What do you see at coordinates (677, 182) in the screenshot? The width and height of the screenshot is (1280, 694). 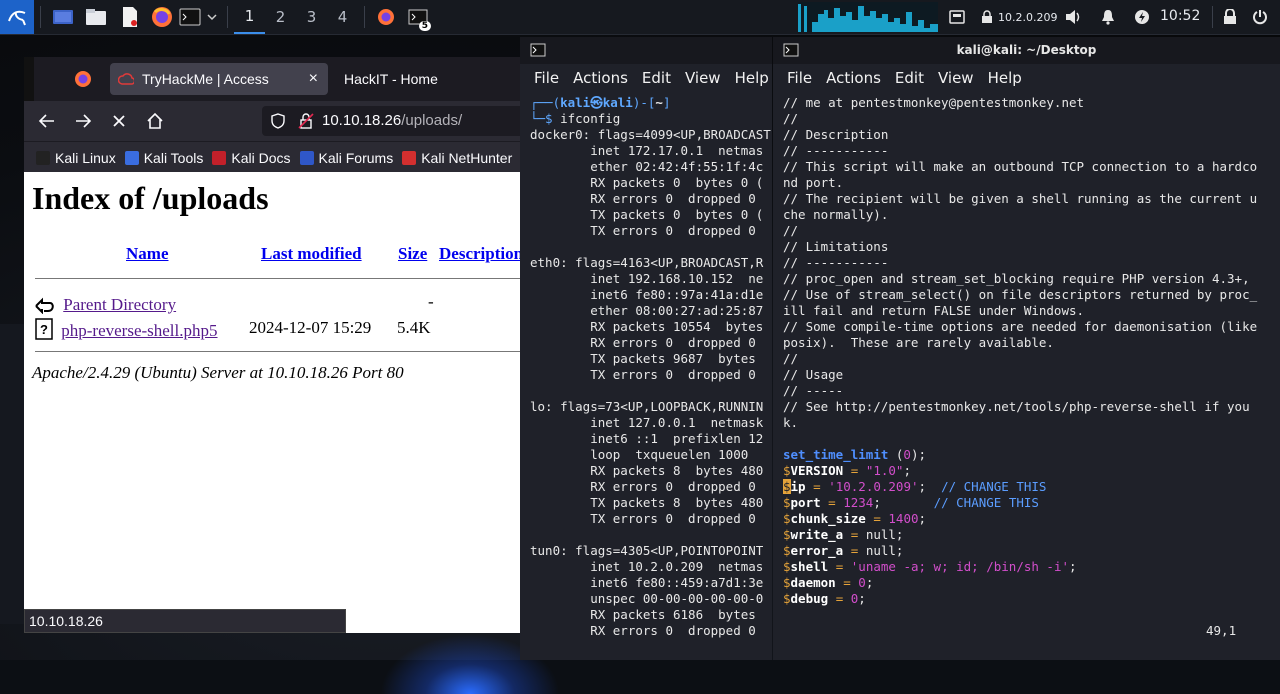 I see `terminal-output-line: RX packets 0 bytes 0 (` at bounding box center [677, 182].